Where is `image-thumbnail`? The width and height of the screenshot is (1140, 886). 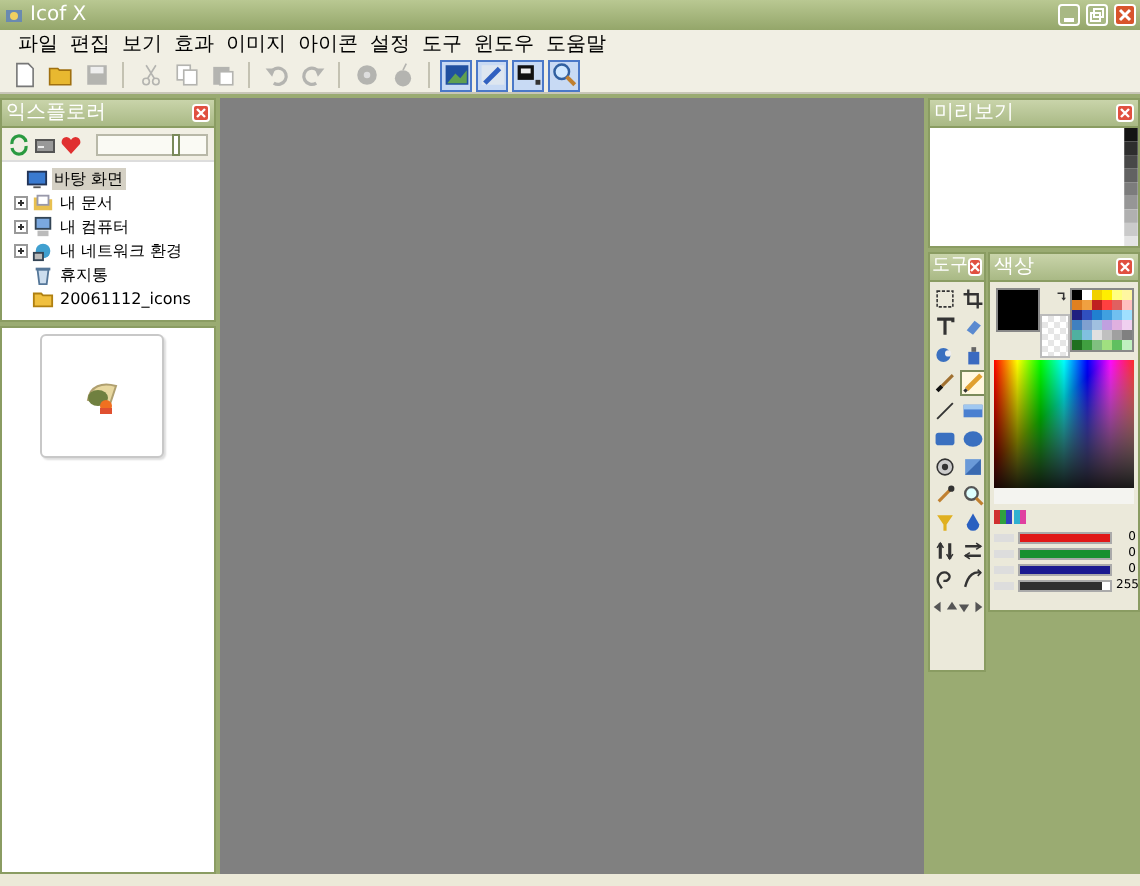
image-thumbnail is located at coordinates (102, 396).